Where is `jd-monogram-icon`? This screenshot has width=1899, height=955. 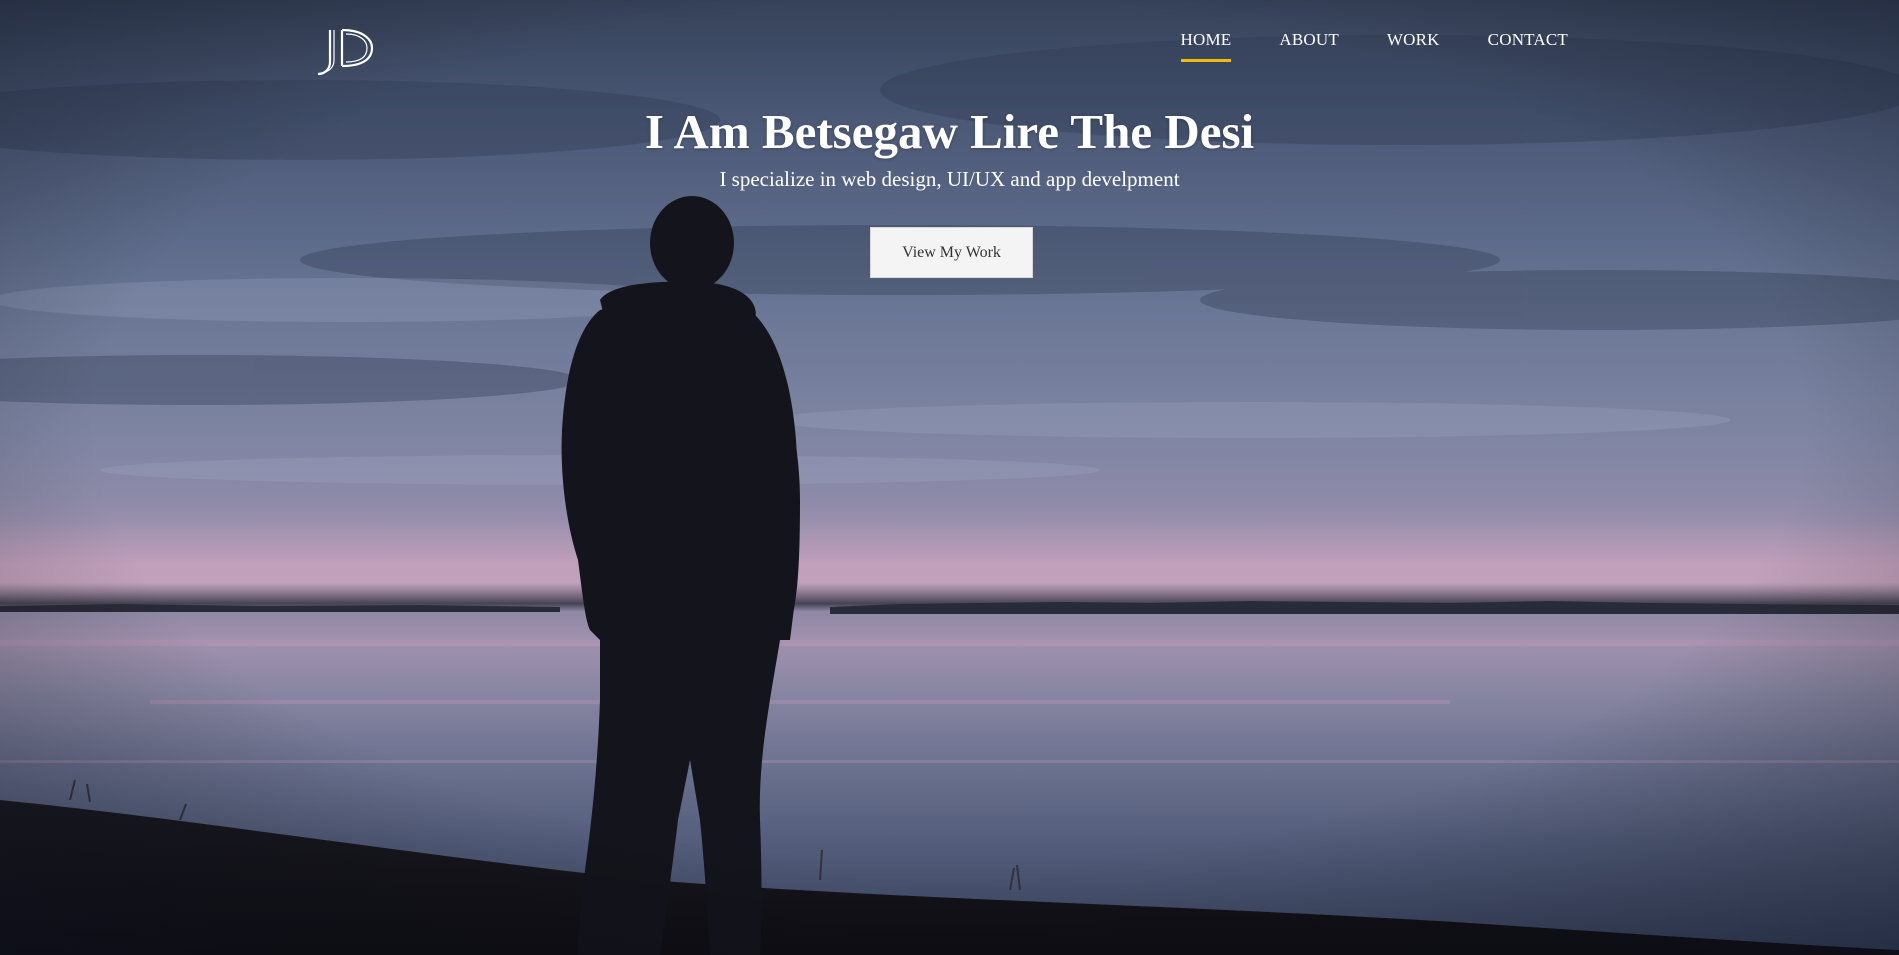
jd-monogram-icon is located at coordinates (345, 52).